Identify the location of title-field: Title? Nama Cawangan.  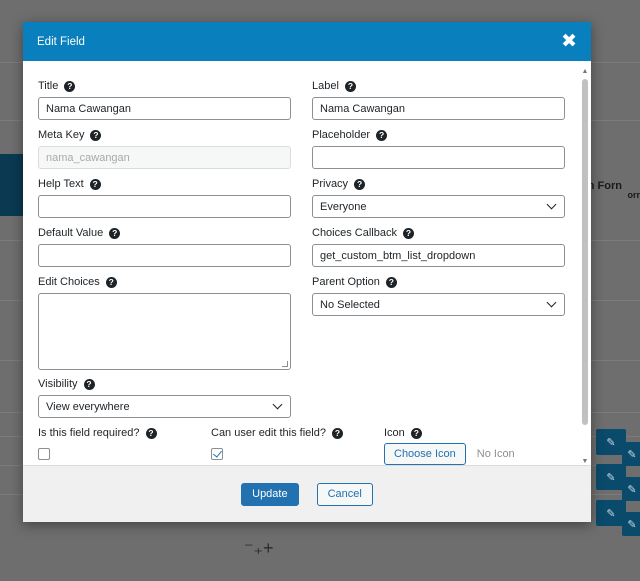
(164, 99).